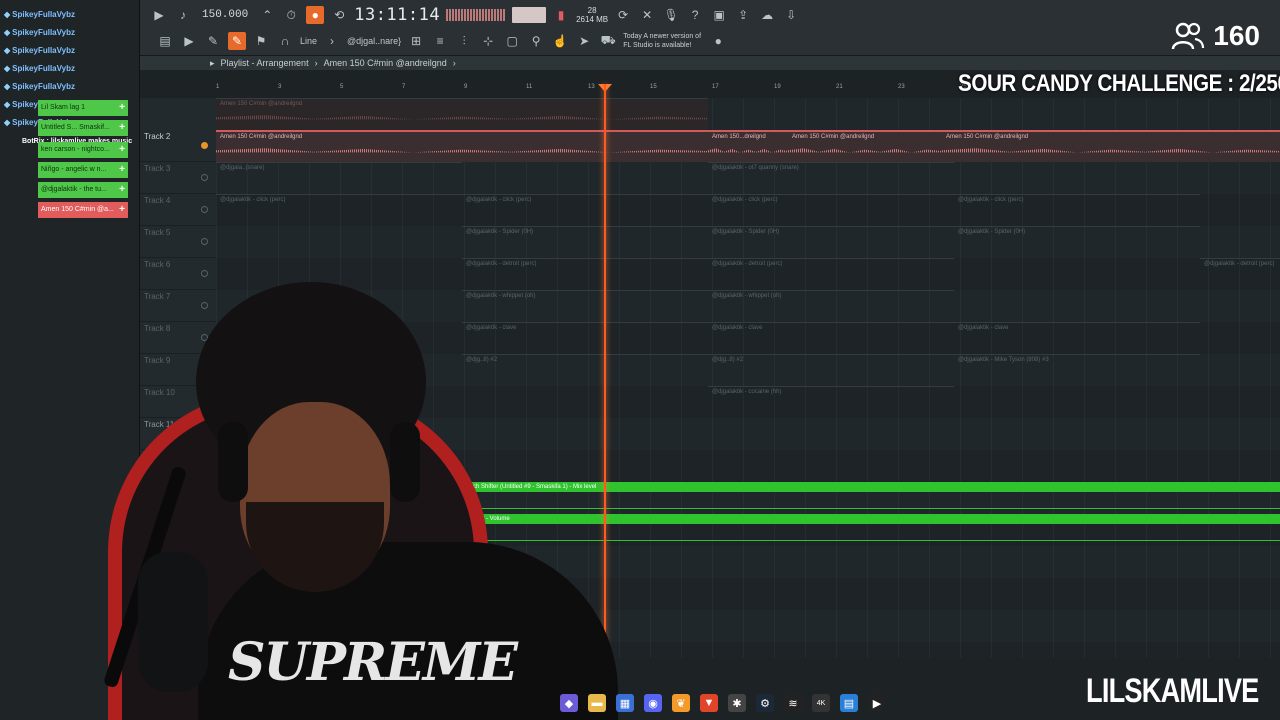 Image resolution: width=1280 pixels, height=720 pixels. Describe the element at coordinates (695, 15) in the screenshot. I see `help-icon: ?` at that location.